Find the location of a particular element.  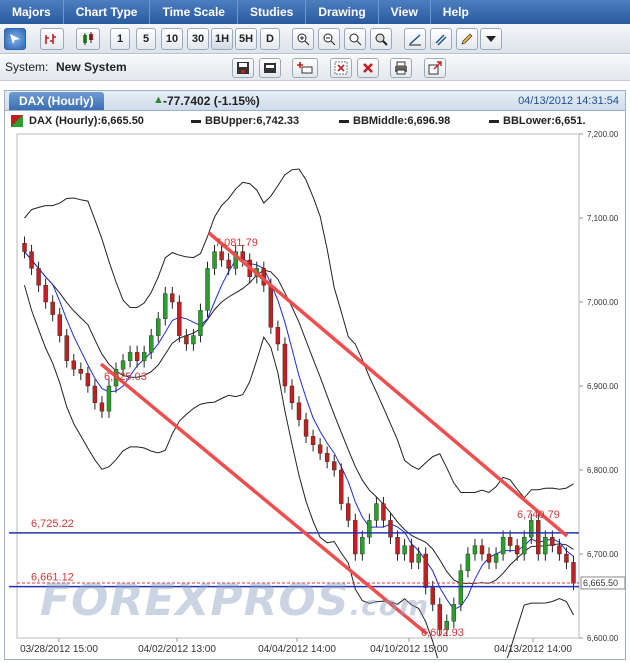

y-tick-label: 7,100.00 is located at coordinates (603, 218).